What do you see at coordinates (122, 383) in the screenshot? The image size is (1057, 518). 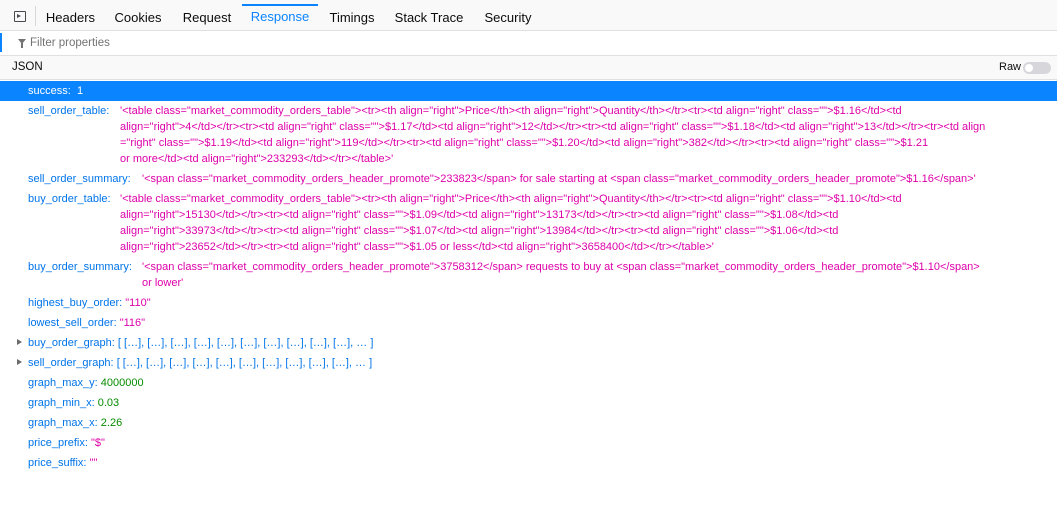 I see `json-value: 4000000` at bounding box center [122, 383].